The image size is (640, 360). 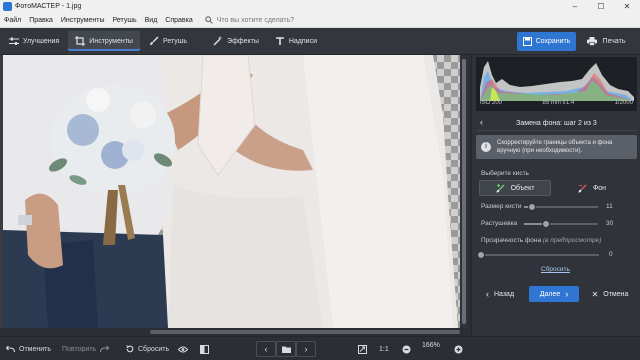 I want to click on zoom-out-icon, so click(x=406, y=349).